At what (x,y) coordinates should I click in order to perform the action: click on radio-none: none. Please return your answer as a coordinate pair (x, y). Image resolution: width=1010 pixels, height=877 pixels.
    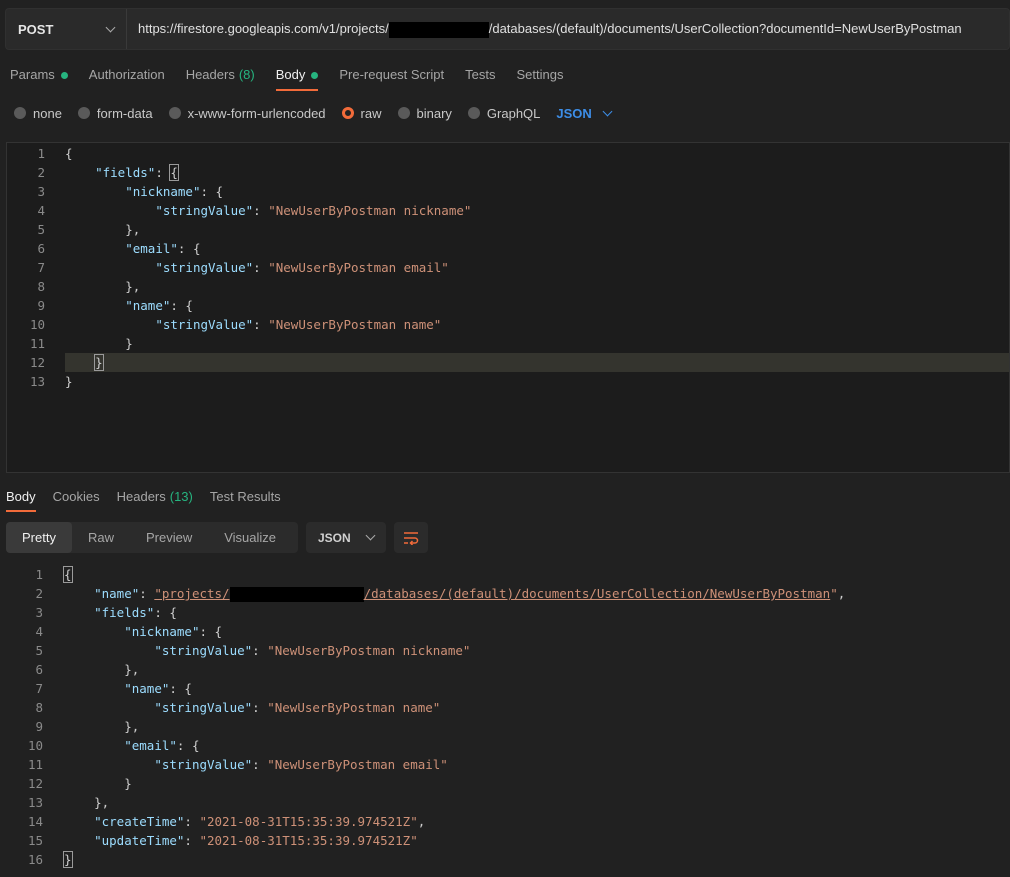
    Looking at the image, I should click on (38, 113).